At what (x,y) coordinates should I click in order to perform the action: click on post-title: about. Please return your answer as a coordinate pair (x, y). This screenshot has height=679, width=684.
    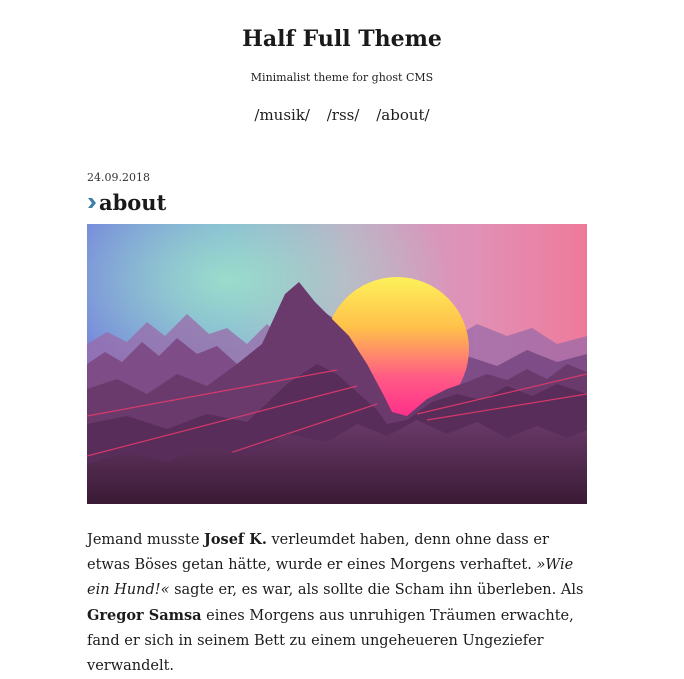
    Looking at the image, I should click on (337, 203).